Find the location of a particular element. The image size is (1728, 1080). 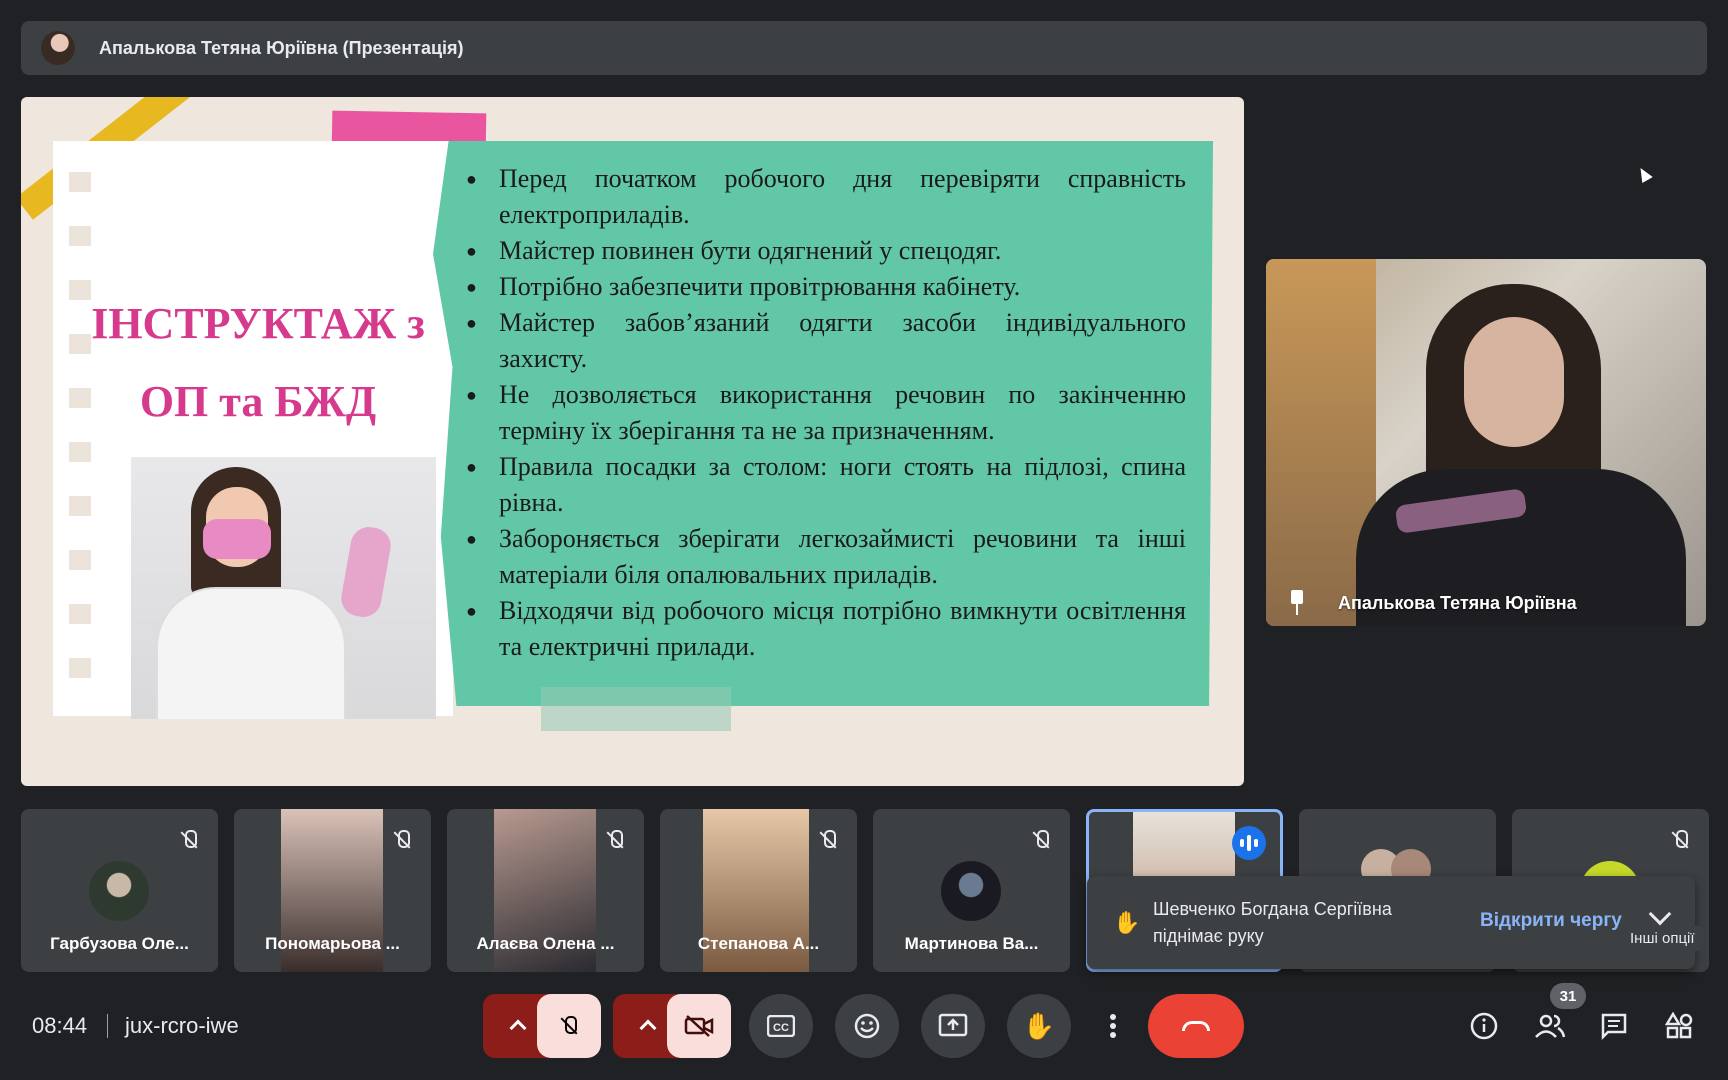

svg-text: CC is located at coordinates (781, 1028).